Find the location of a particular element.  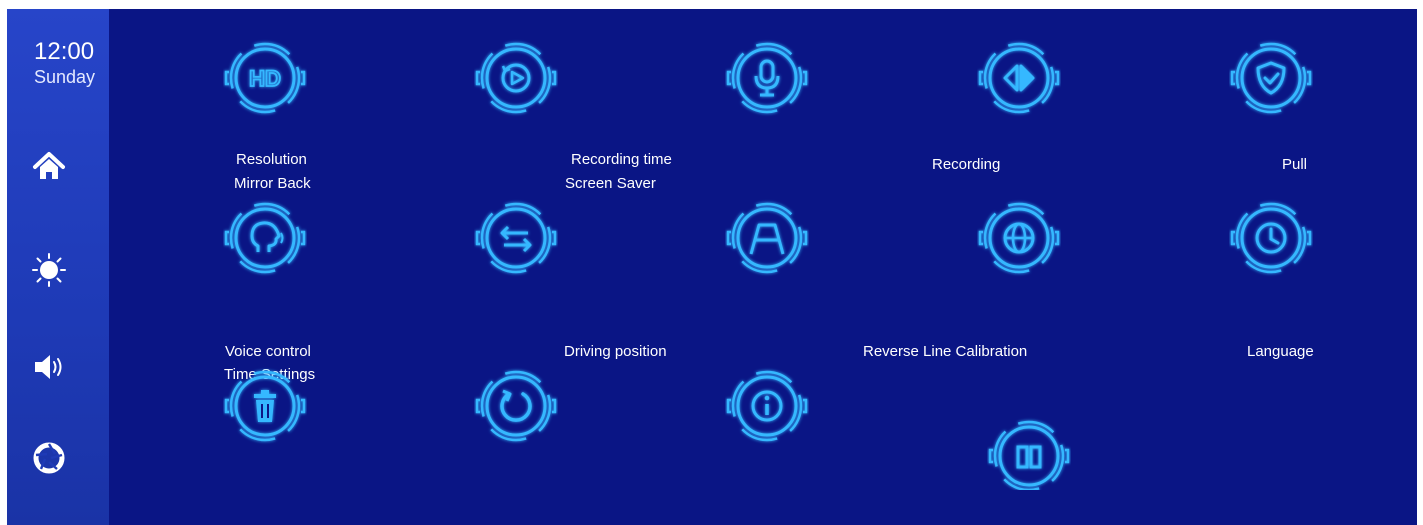

swap-arrows-icon is located at coordinates (516, 238).